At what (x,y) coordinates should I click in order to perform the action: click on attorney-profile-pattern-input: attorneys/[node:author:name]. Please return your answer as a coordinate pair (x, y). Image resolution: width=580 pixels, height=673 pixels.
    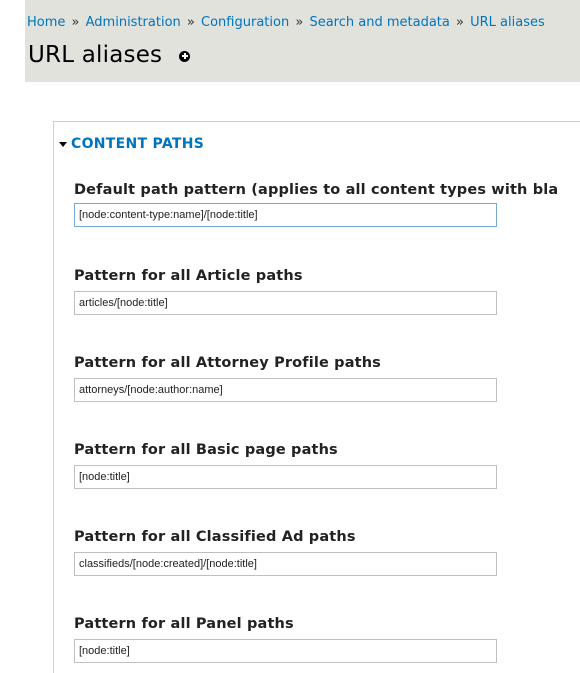
    Looking at the image, I should click on (285, 390).